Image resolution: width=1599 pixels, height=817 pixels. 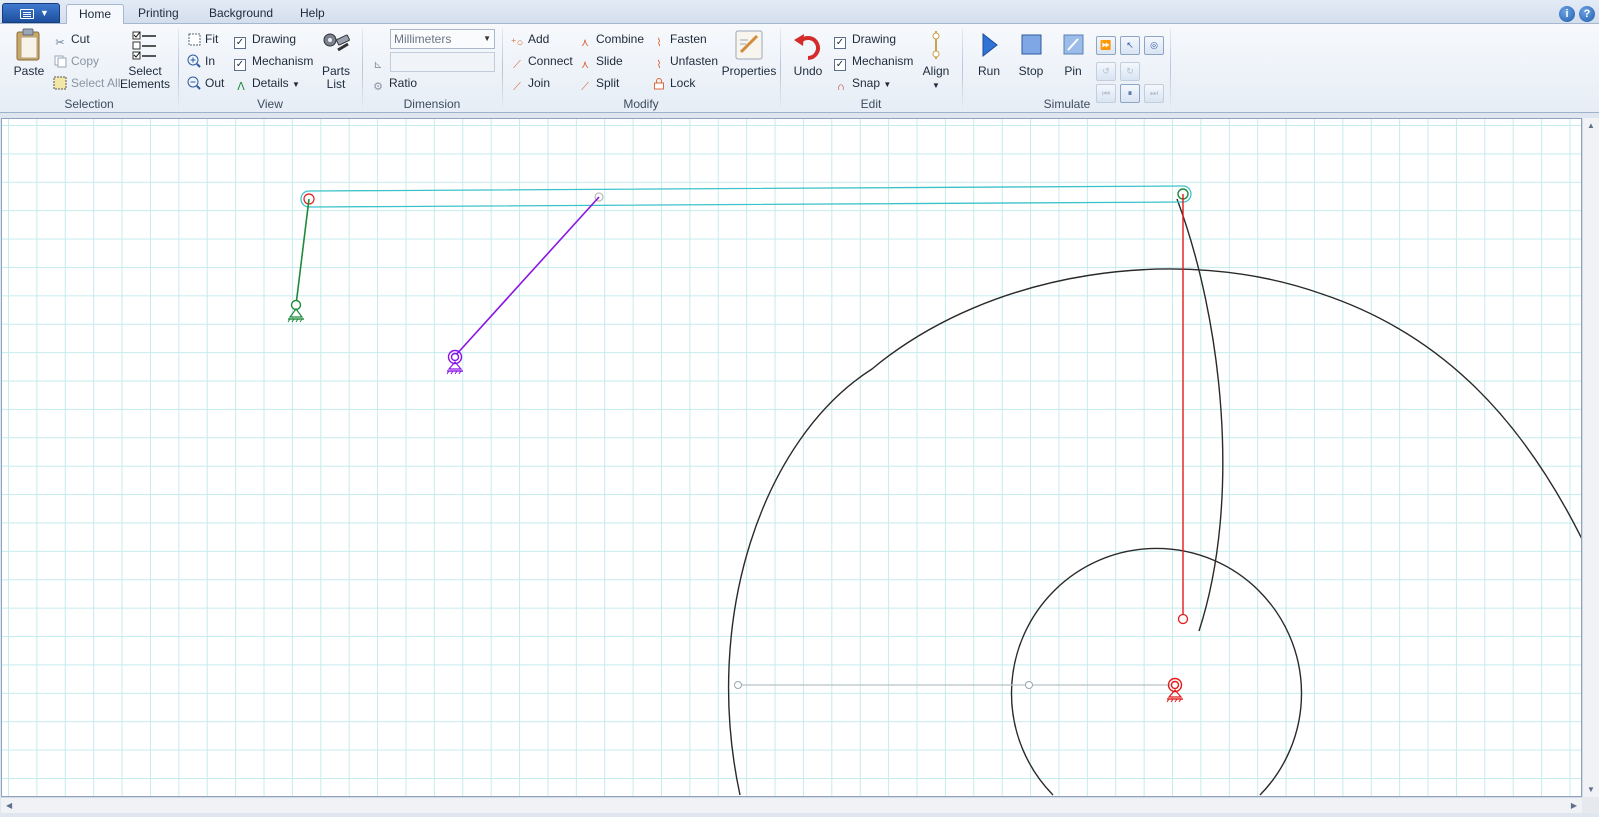 I want to click on purple-link, so click(x=527, y=276).